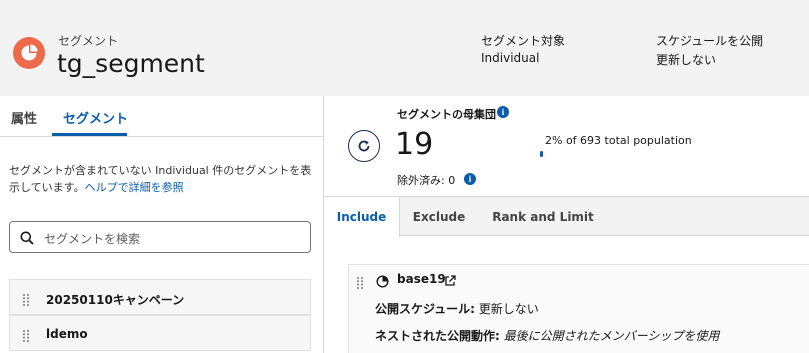 This screenshot has width=809, height=353. What do you see at coordinates (131, 63) in the screenshot?
I see `page-title: tg_segment` at bounding box center [131, 63].